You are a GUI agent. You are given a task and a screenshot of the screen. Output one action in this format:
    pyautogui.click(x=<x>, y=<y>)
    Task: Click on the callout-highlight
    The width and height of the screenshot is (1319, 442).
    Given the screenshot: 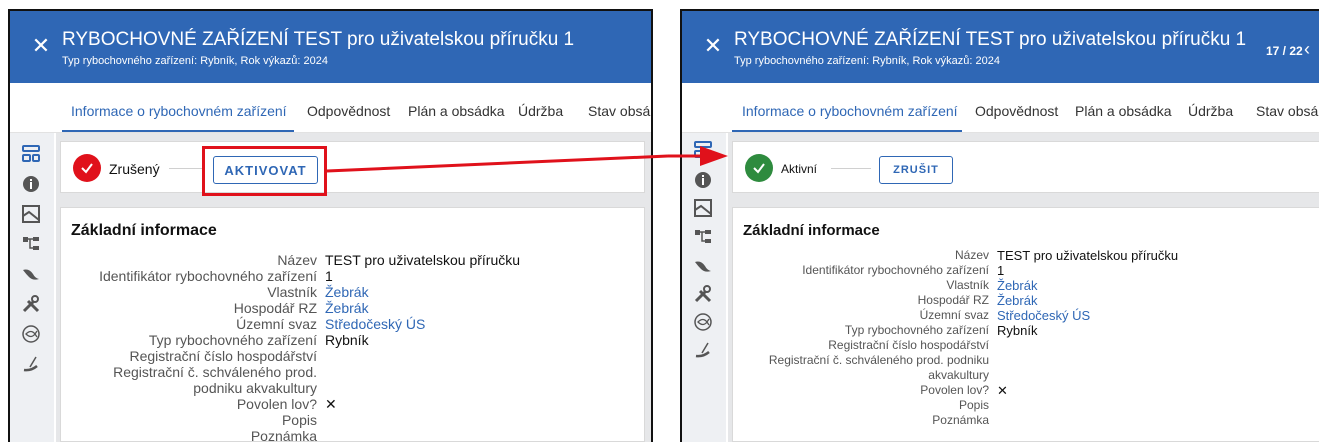 What is the action you would take?
    pyautogui.click(x=264, y=171)
    